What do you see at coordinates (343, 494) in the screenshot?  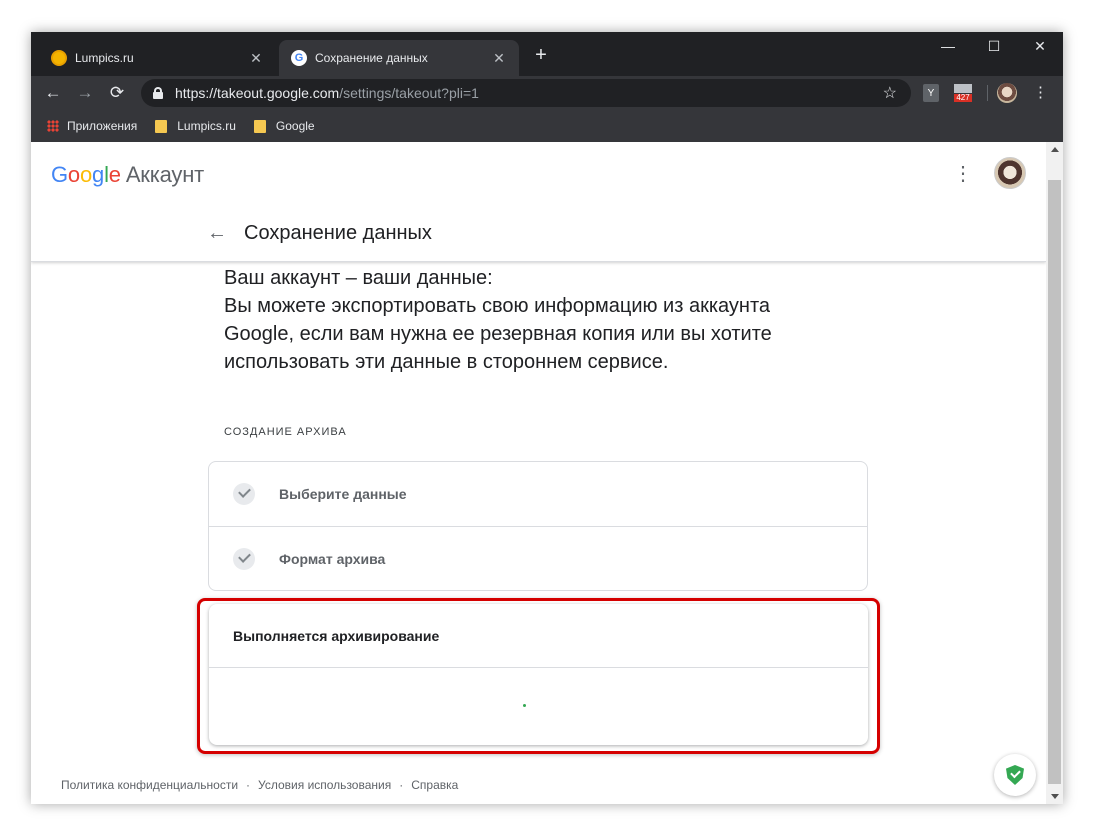 I see `step-label: Выберите данные` at bounding box center [343, 494].